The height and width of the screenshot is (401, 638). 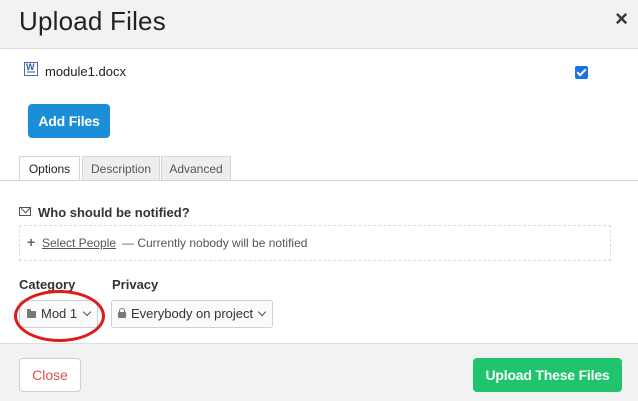 I want to click on category-label: Category, so click(x=47, y=284).